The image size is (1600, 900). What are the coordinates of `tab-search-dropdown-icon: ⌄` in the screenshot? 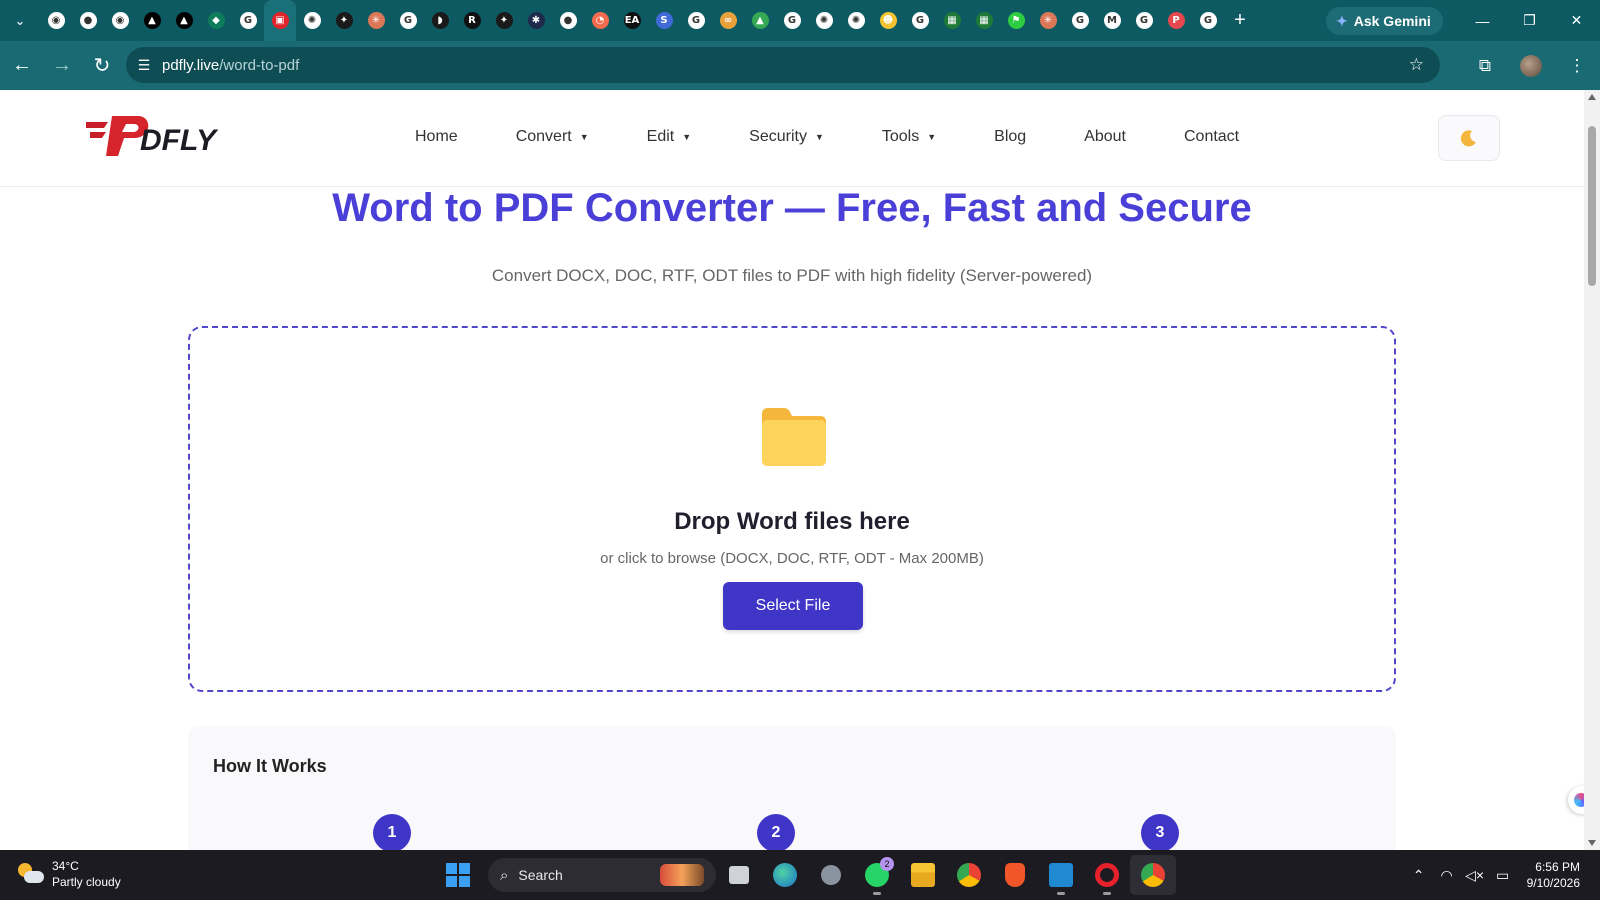 It's located at (20, 20).